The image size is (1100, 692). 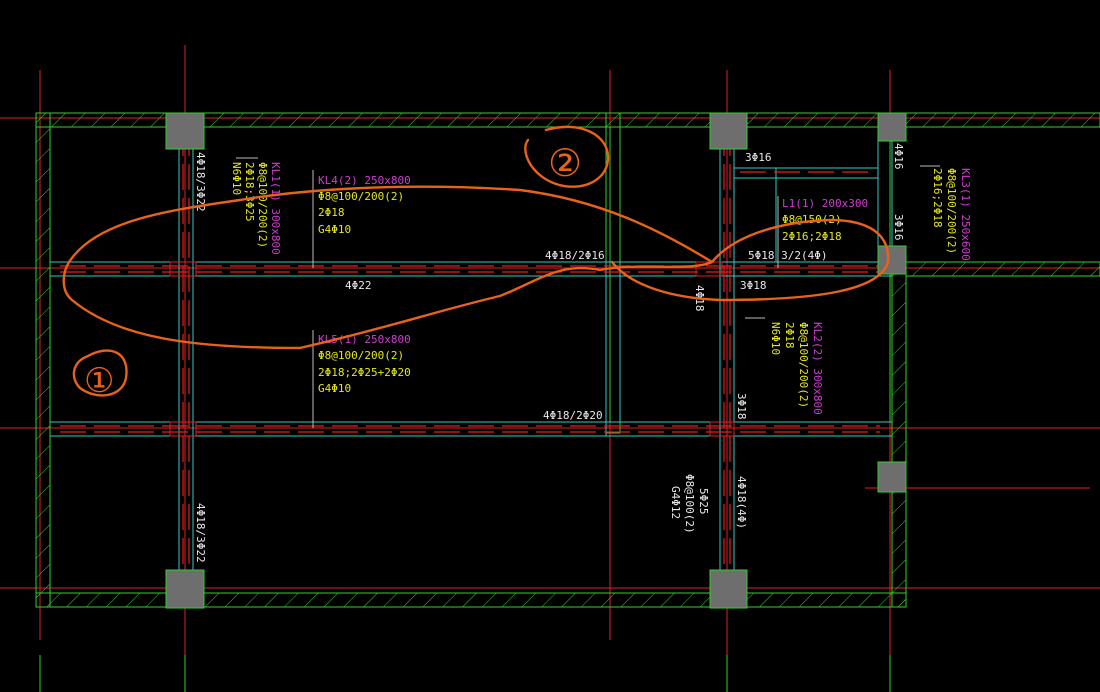 What do you see at coordinates (965, 214) in the screenshot?
I see `kl3-name: KL3(1) 250x600` at bounding box center [965, 214].